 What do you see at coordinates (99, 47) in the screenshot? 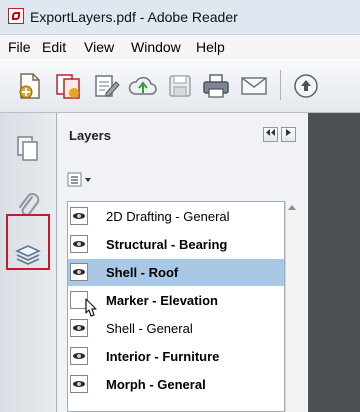
I see `menu-view: View` at bounding box center [99, 47].